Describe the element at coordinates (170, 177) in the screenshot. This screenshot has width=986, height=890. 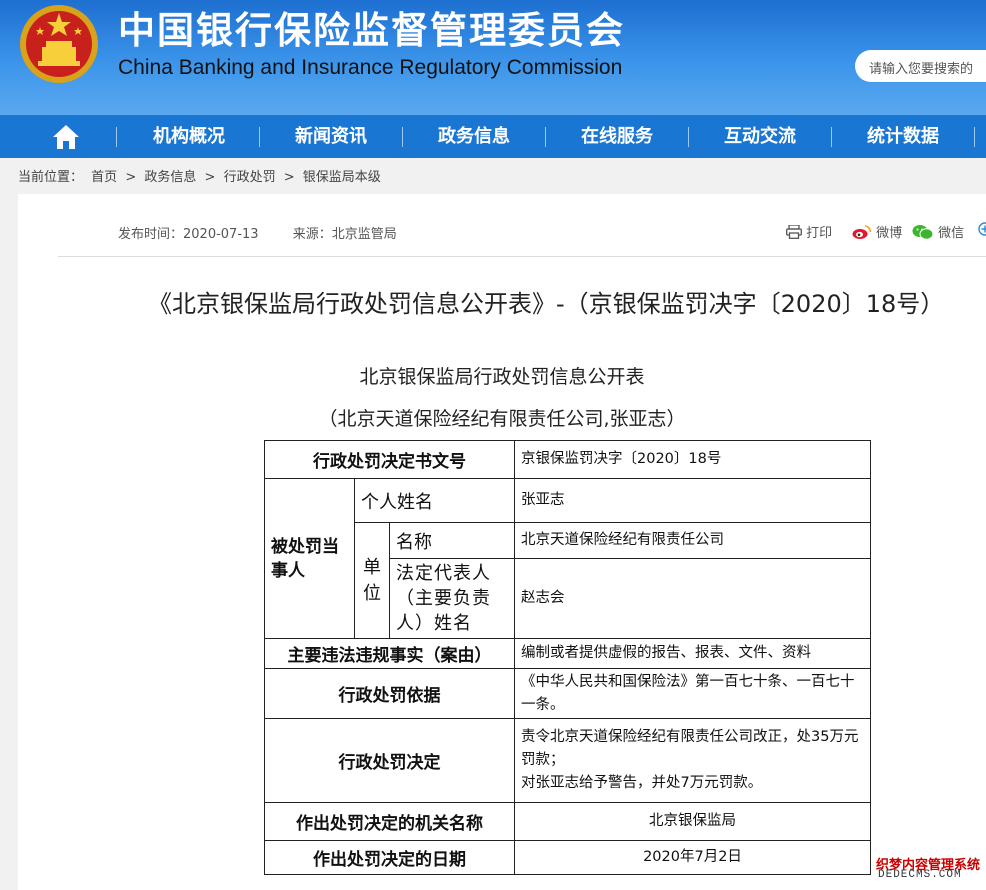
I see `breadcrumb-government-info: 政务信息` at that location.